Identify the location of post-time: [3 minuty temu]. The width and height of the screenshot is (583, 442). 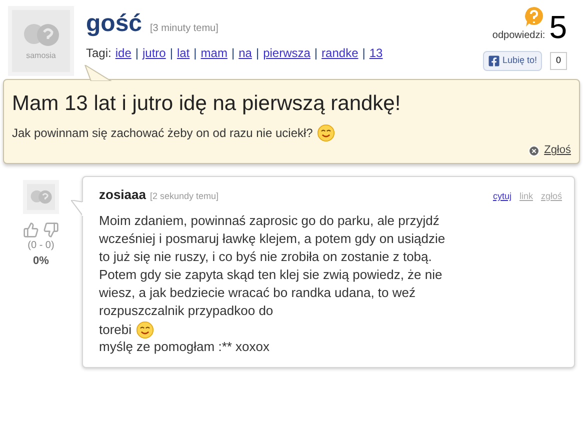
(184, 29).